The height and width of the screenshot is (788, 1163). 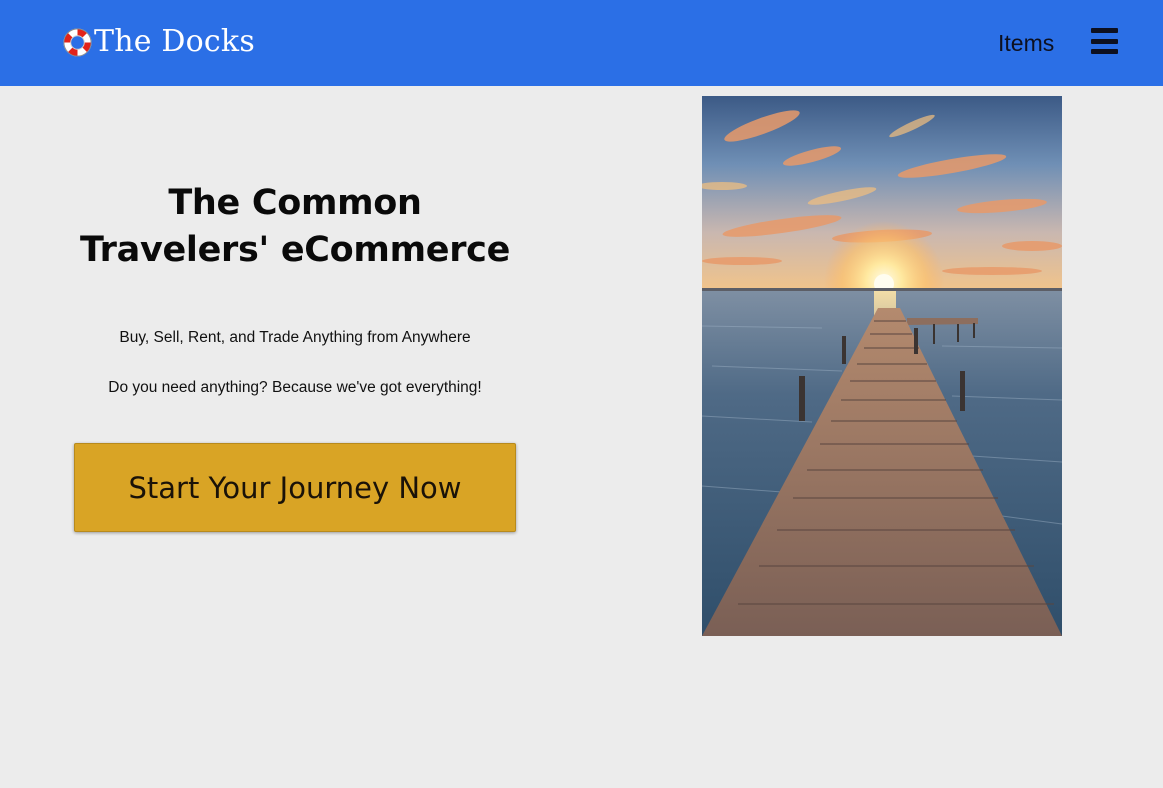 I want to click on brand-link: The Docks, so click(x=158, y=42).